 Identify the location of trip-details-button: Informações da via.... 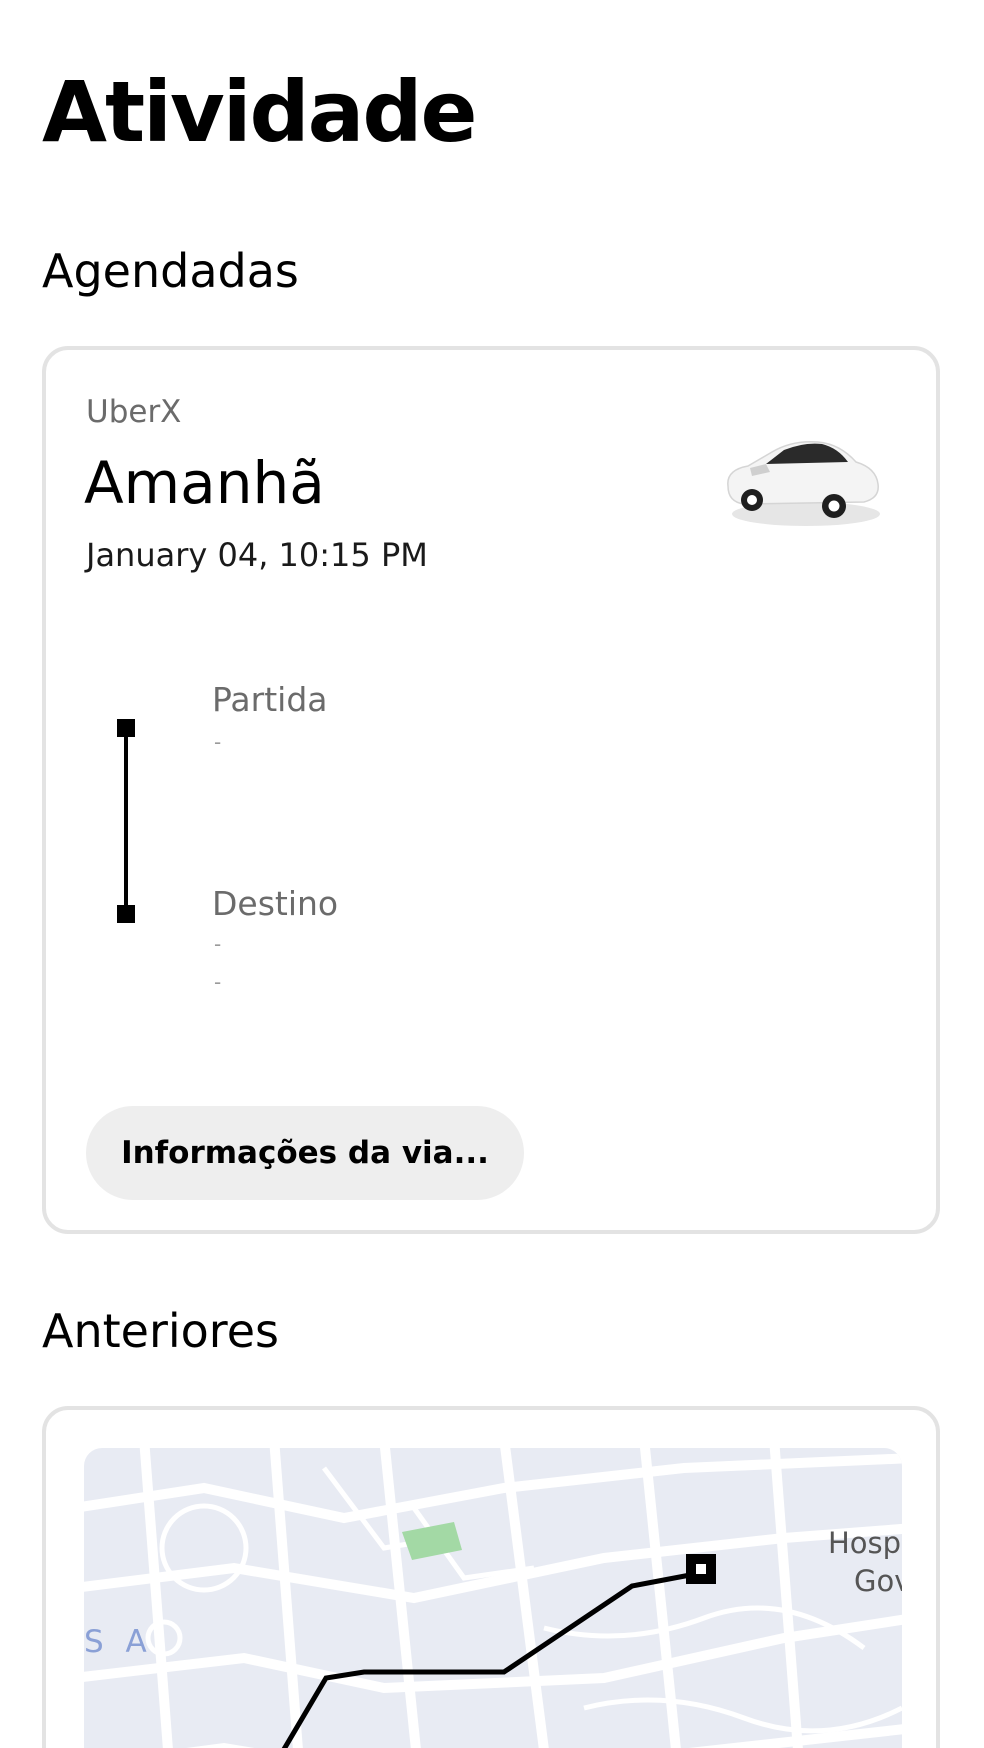
(305, 1153).